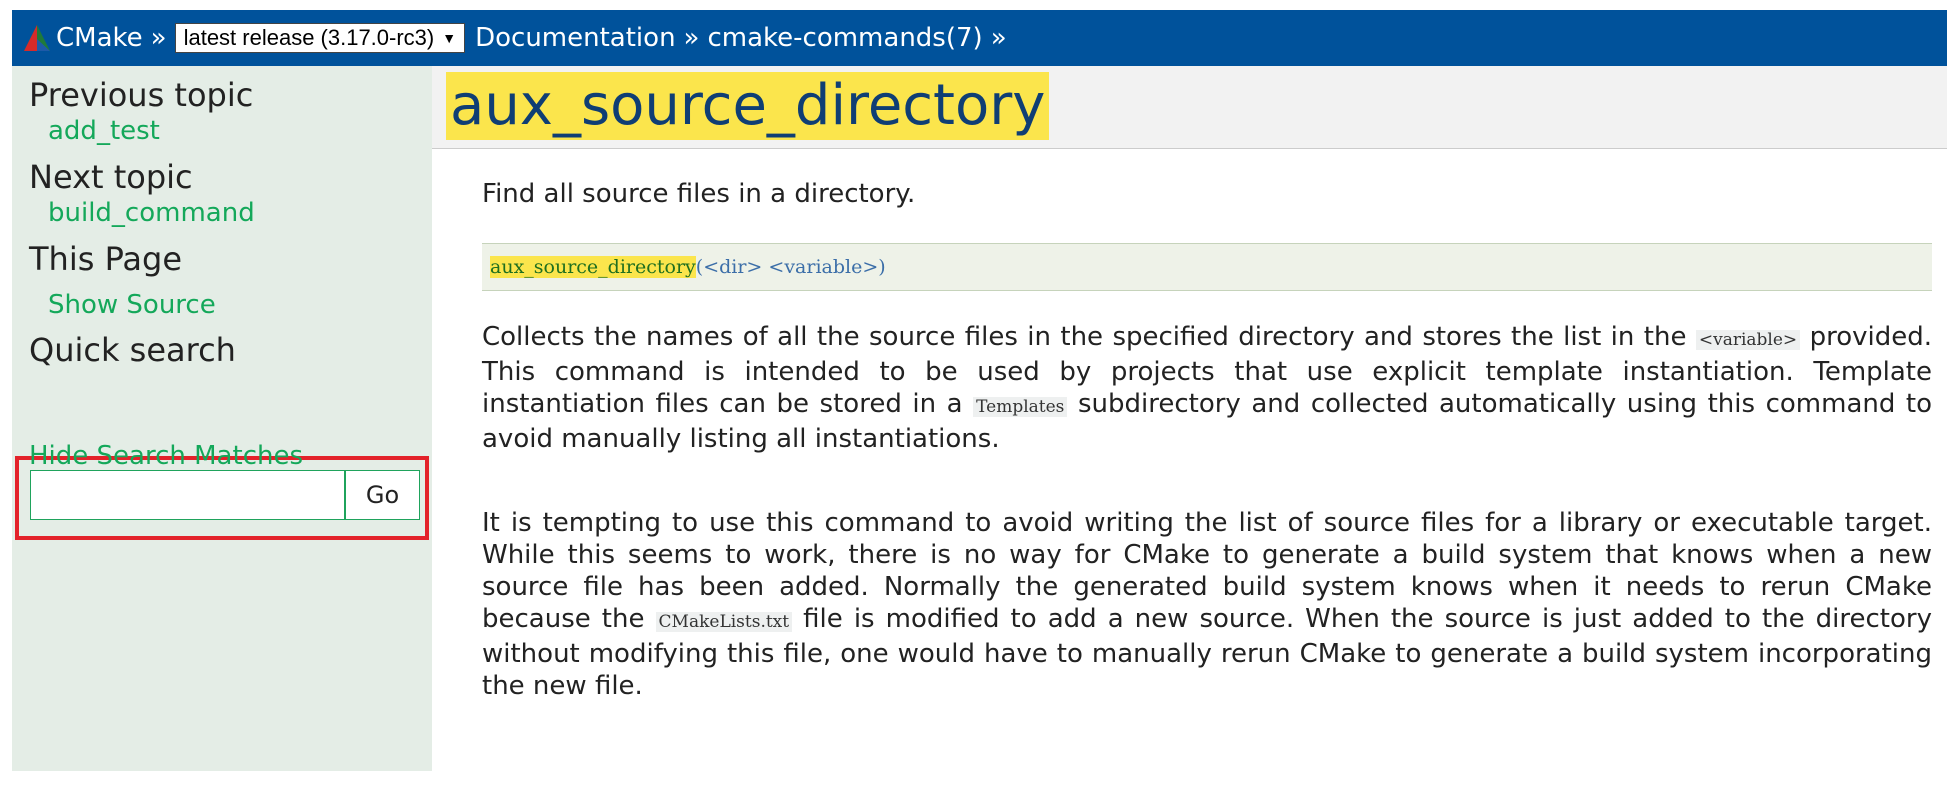 The image size is (1959, 789). Describe the element at coordinates (1020, 407) in the screenshot. I see `inline-code: Templates` at that location.